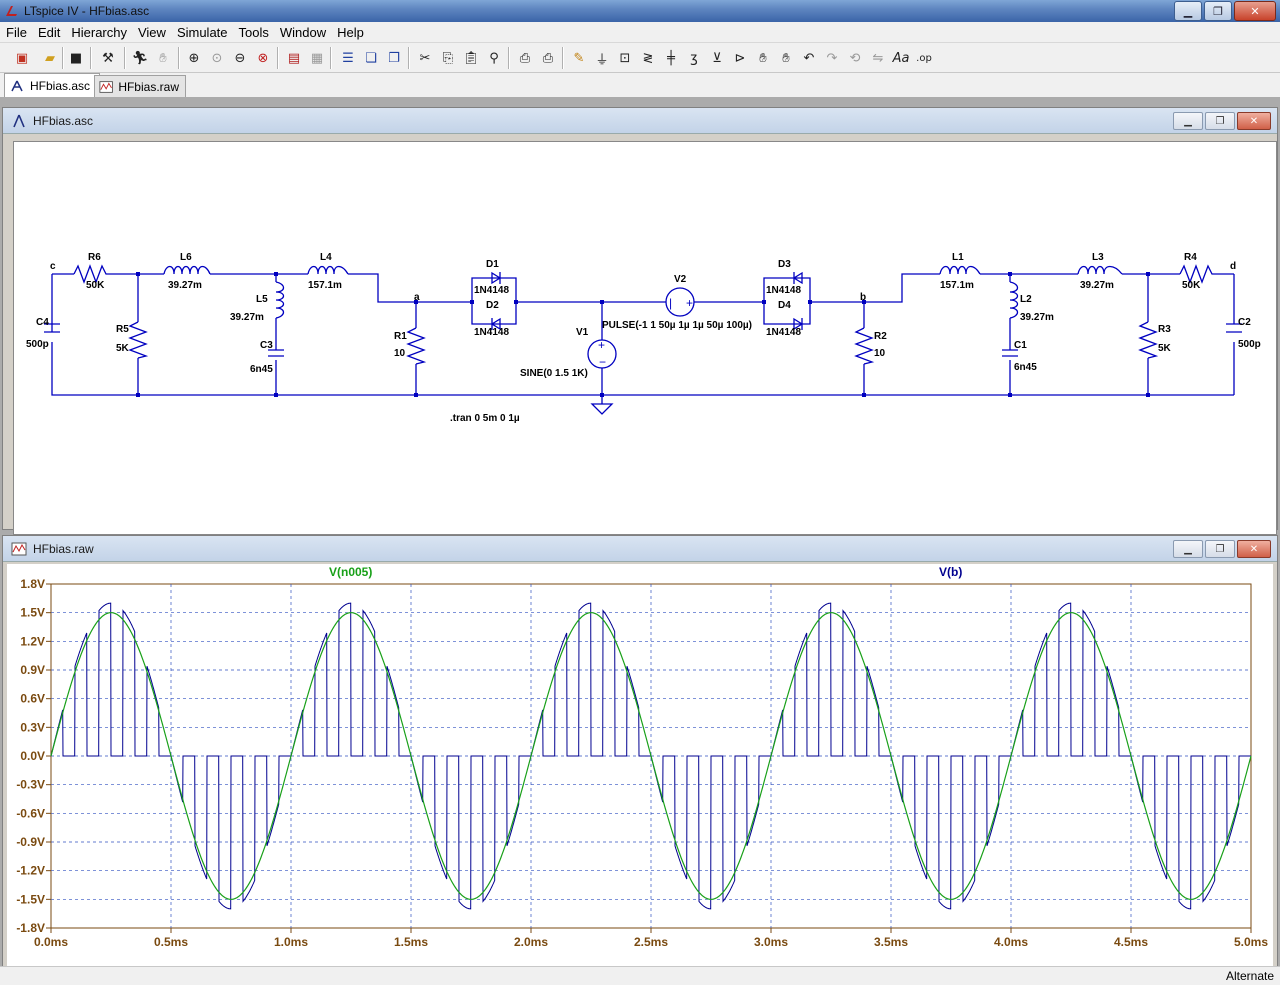 The width and height of the screenshot is (1280, 985). I want to click on move-icon: ✋︎, so click(763, 58).